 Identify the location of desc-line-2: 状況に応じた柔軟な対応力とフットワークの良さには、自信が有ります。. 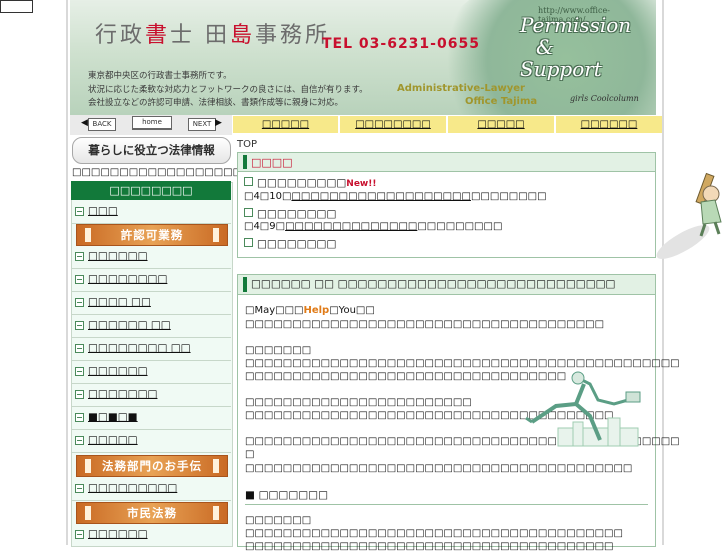
(228, 89).